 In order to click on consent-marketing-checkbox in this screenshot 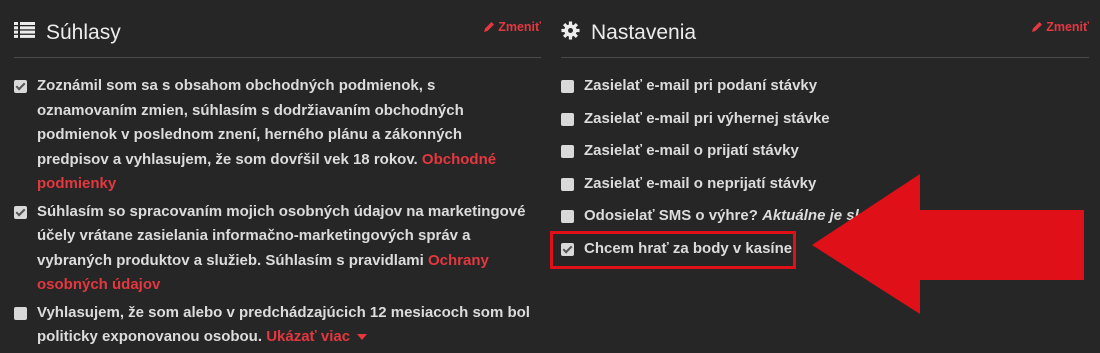, I will do `click(20, 212)`.